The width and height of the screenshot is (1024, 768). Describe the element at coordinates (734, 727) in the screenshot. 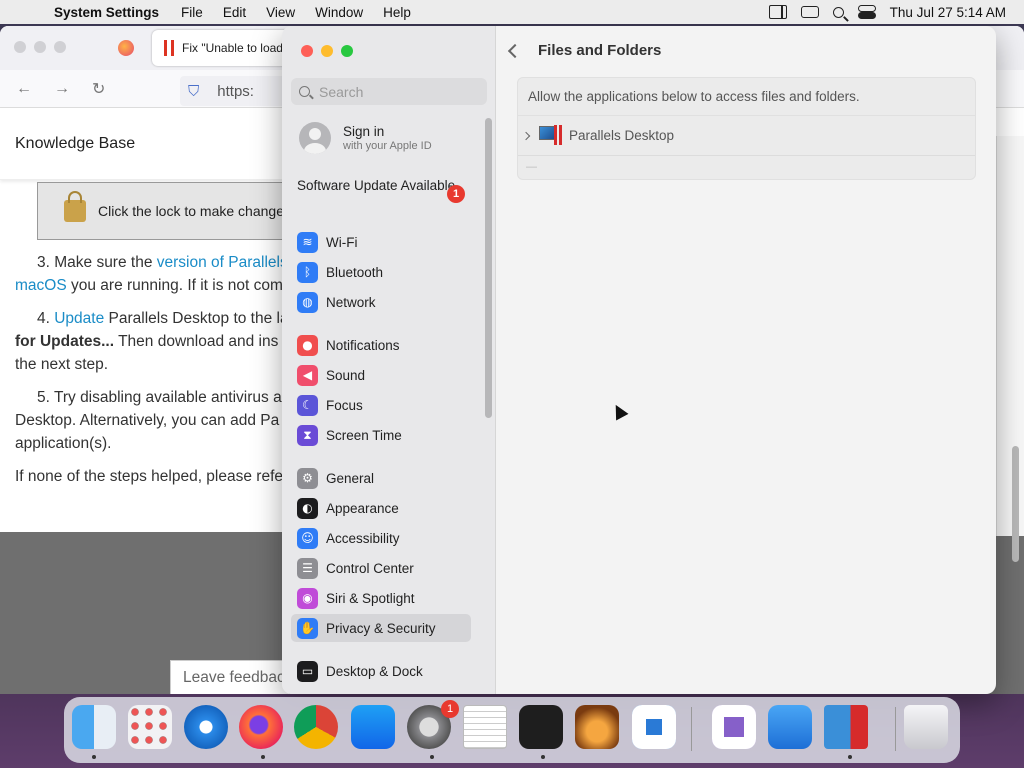

I see `visual-studio-icon` at that location.